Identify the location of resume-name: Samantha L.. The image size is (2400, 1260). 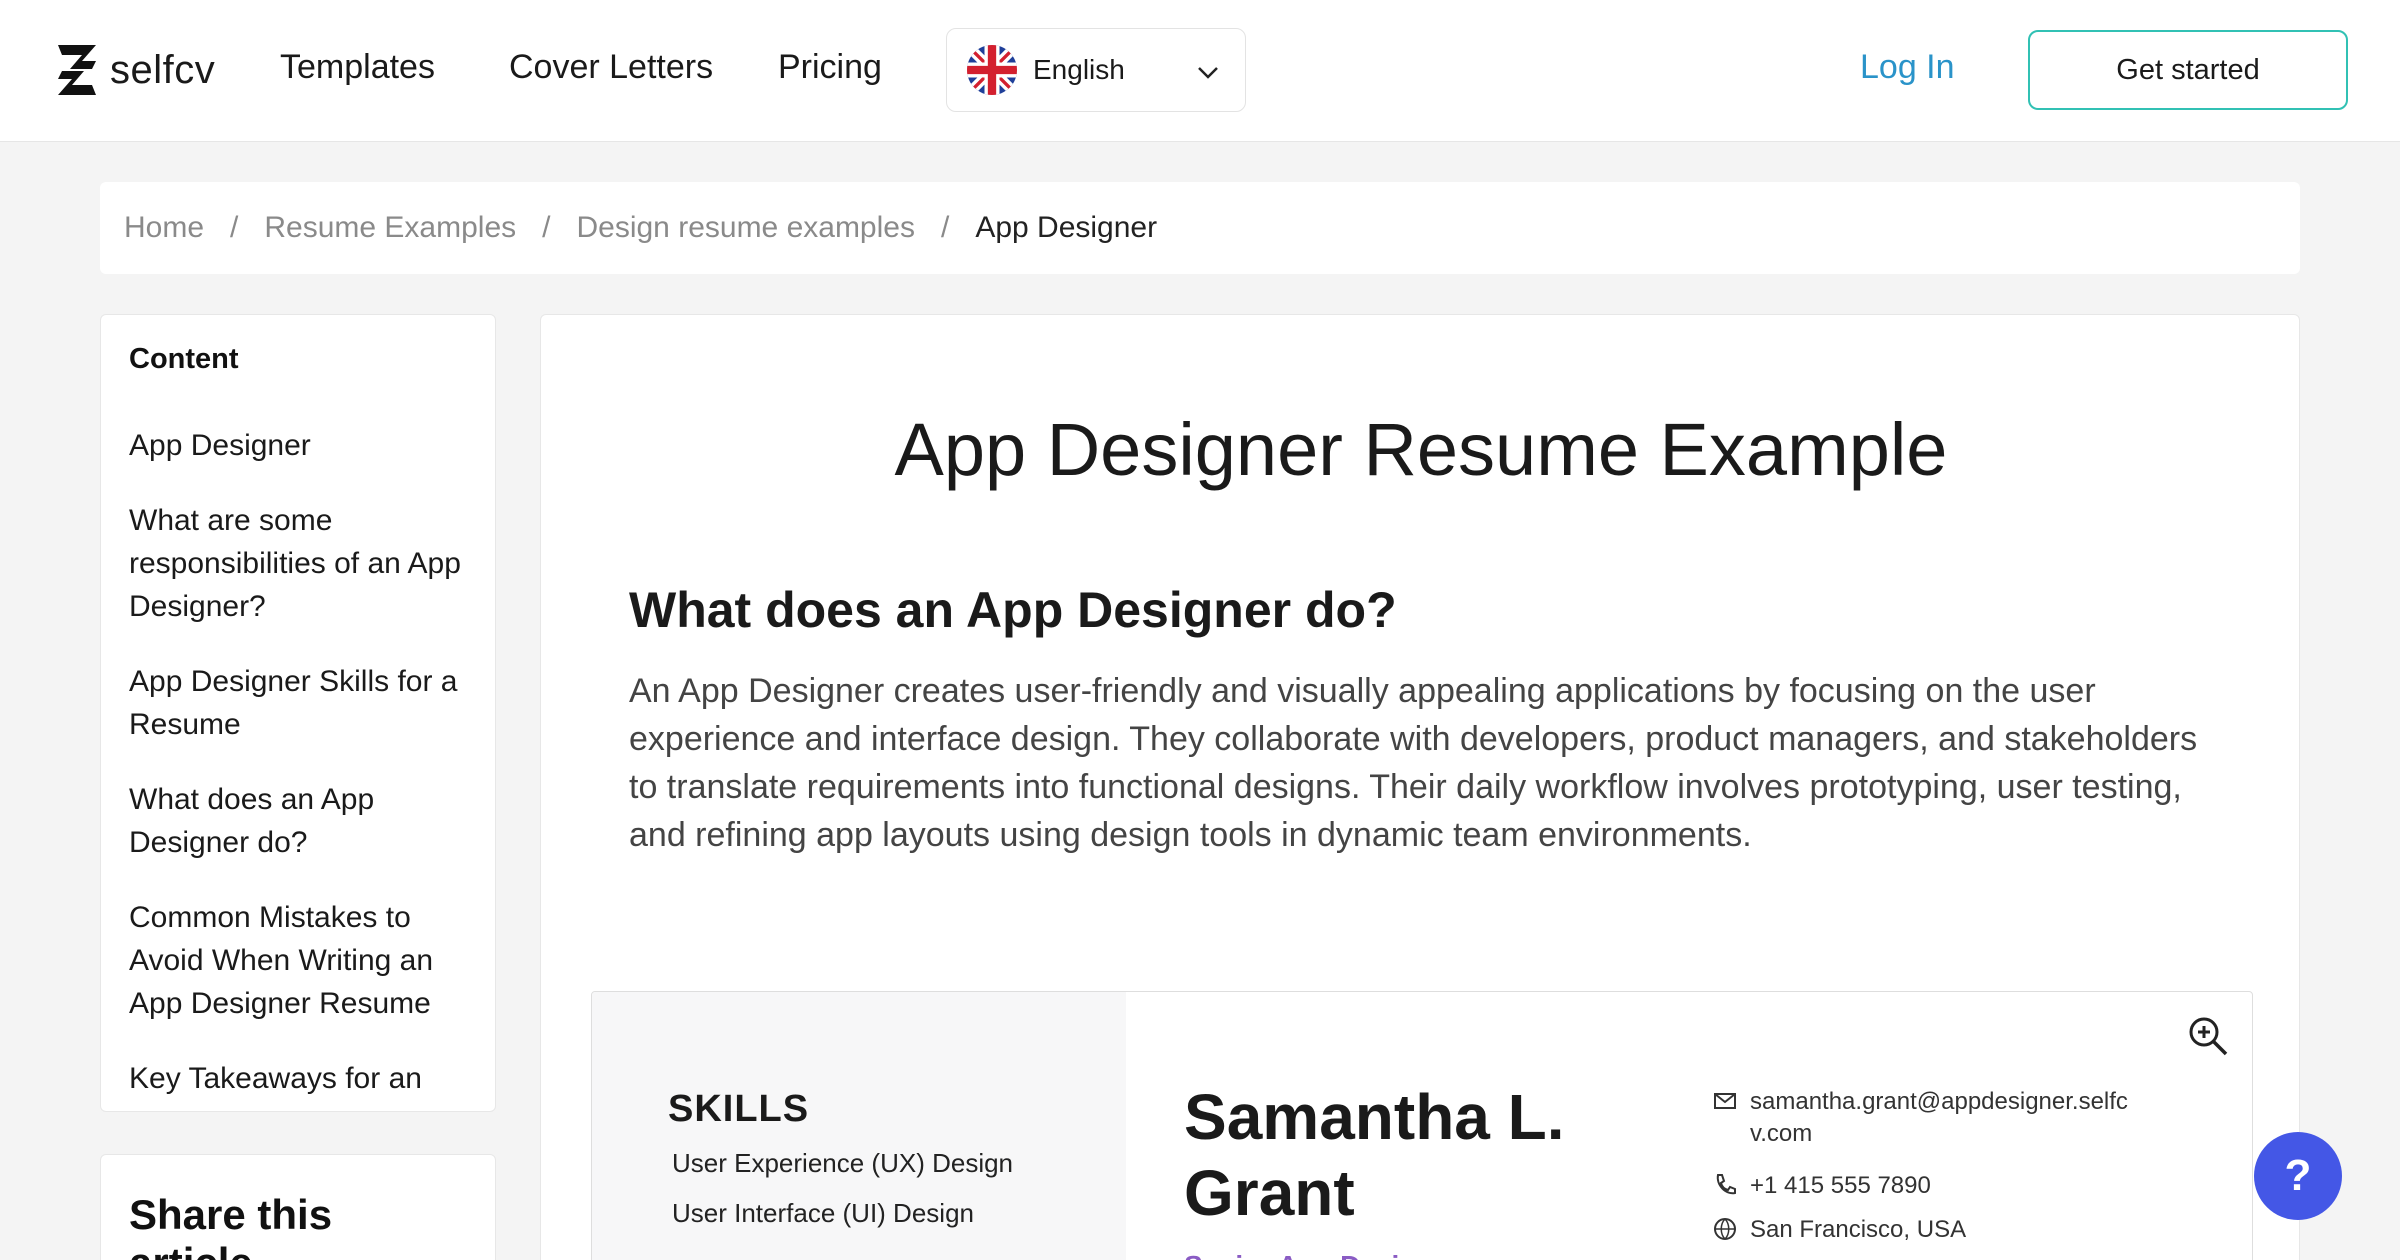
(1374, 1117).